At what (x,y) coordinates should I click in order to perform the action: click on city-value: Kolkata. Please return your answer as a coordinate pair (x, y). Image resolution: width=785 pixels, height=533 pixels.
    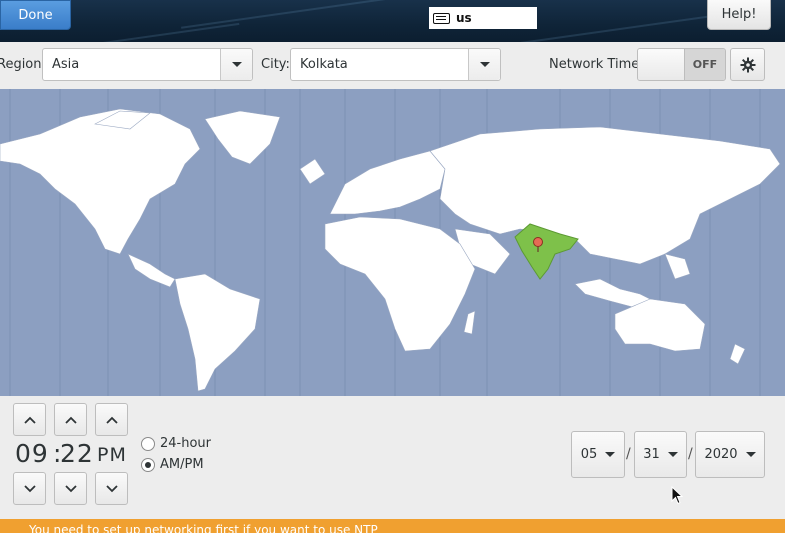
    Looking at the image, I should click on (324, 64).